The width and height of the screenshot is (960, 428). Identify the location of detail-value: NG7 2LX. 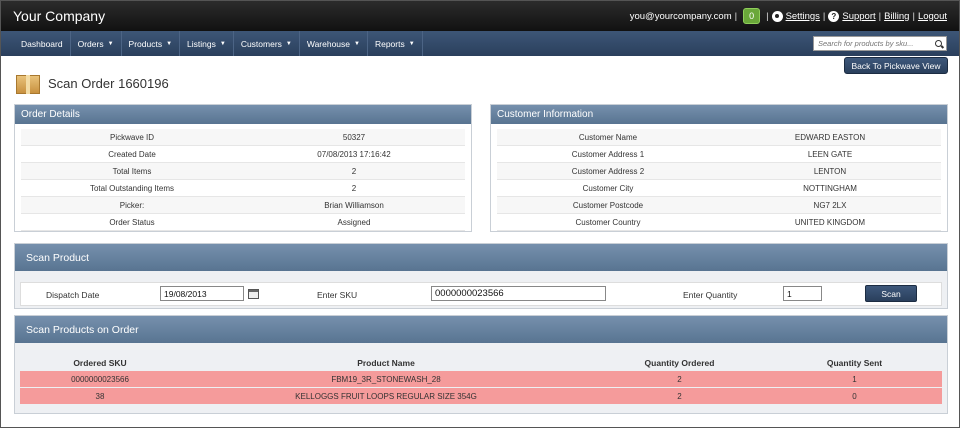
(830, 205).